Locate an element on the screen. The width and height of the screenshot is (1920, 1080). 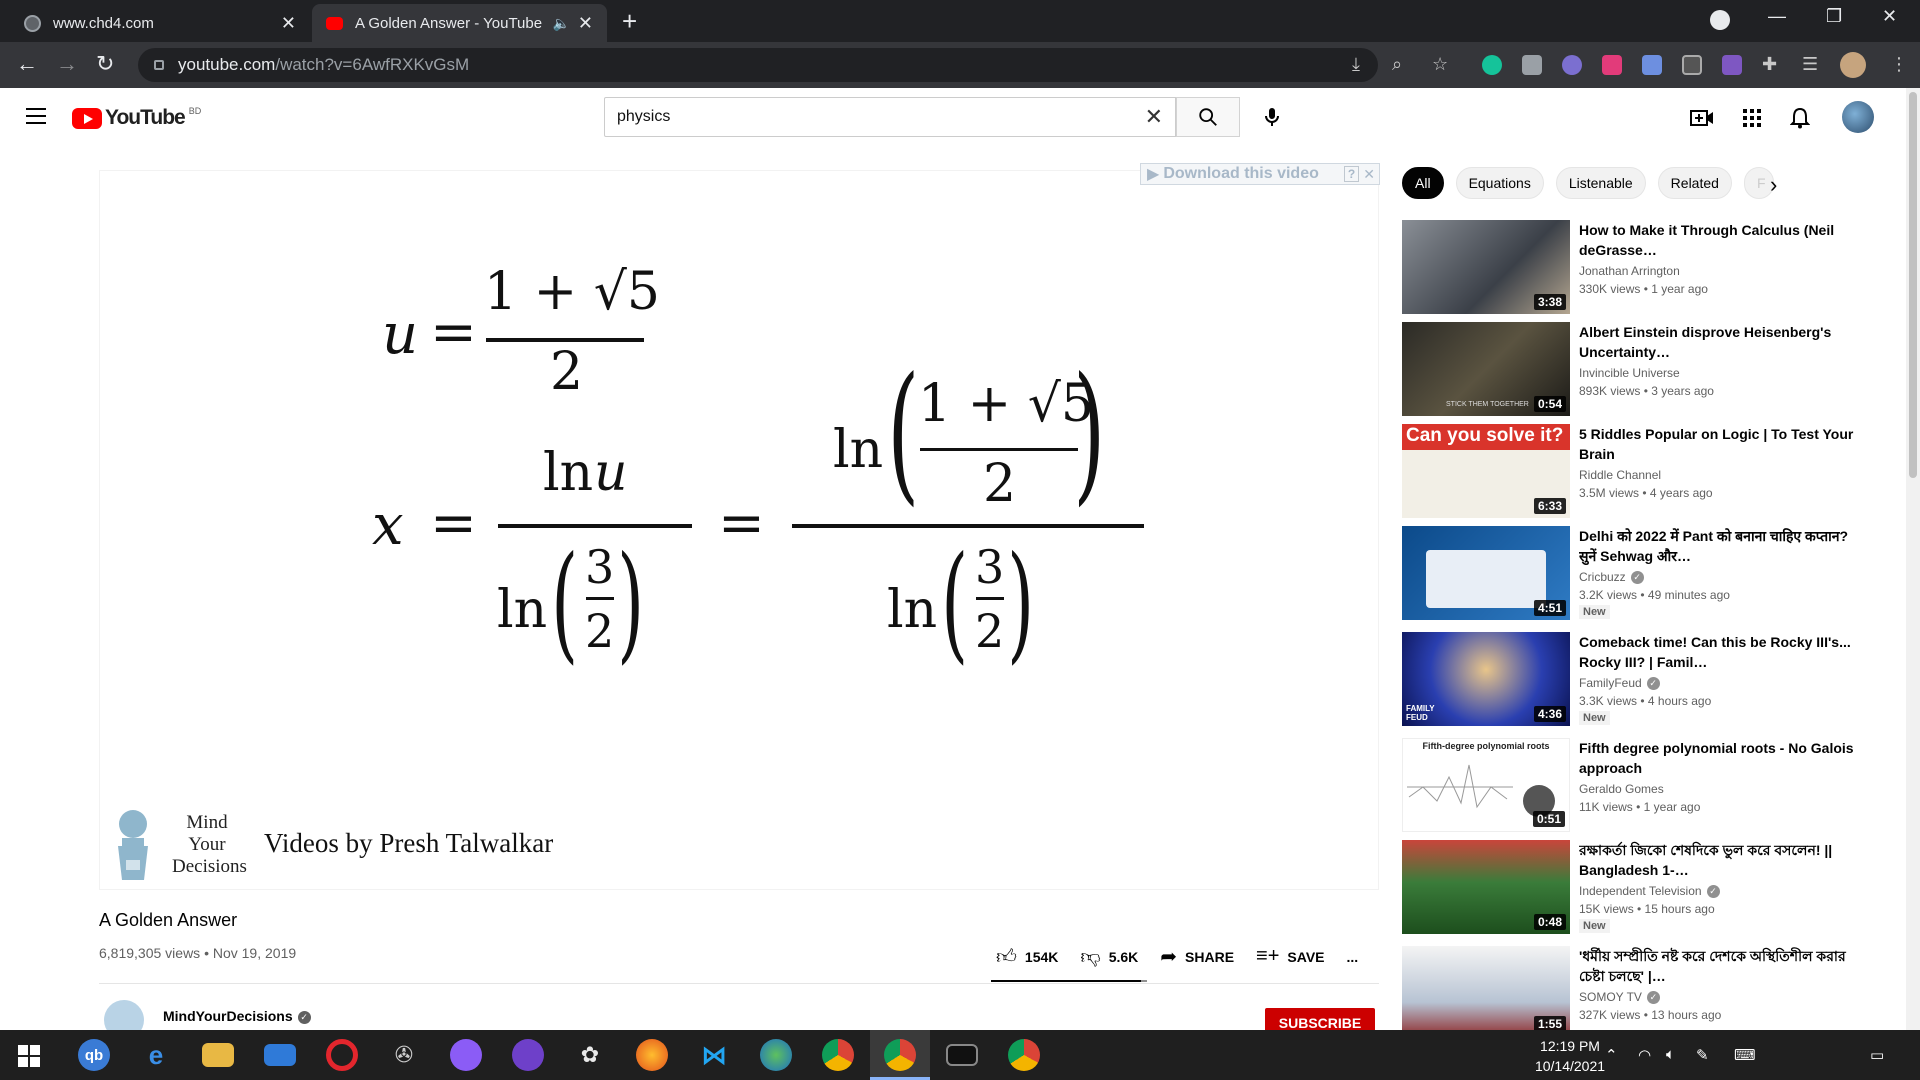
github-icon is located at coordinates (528, 1055).